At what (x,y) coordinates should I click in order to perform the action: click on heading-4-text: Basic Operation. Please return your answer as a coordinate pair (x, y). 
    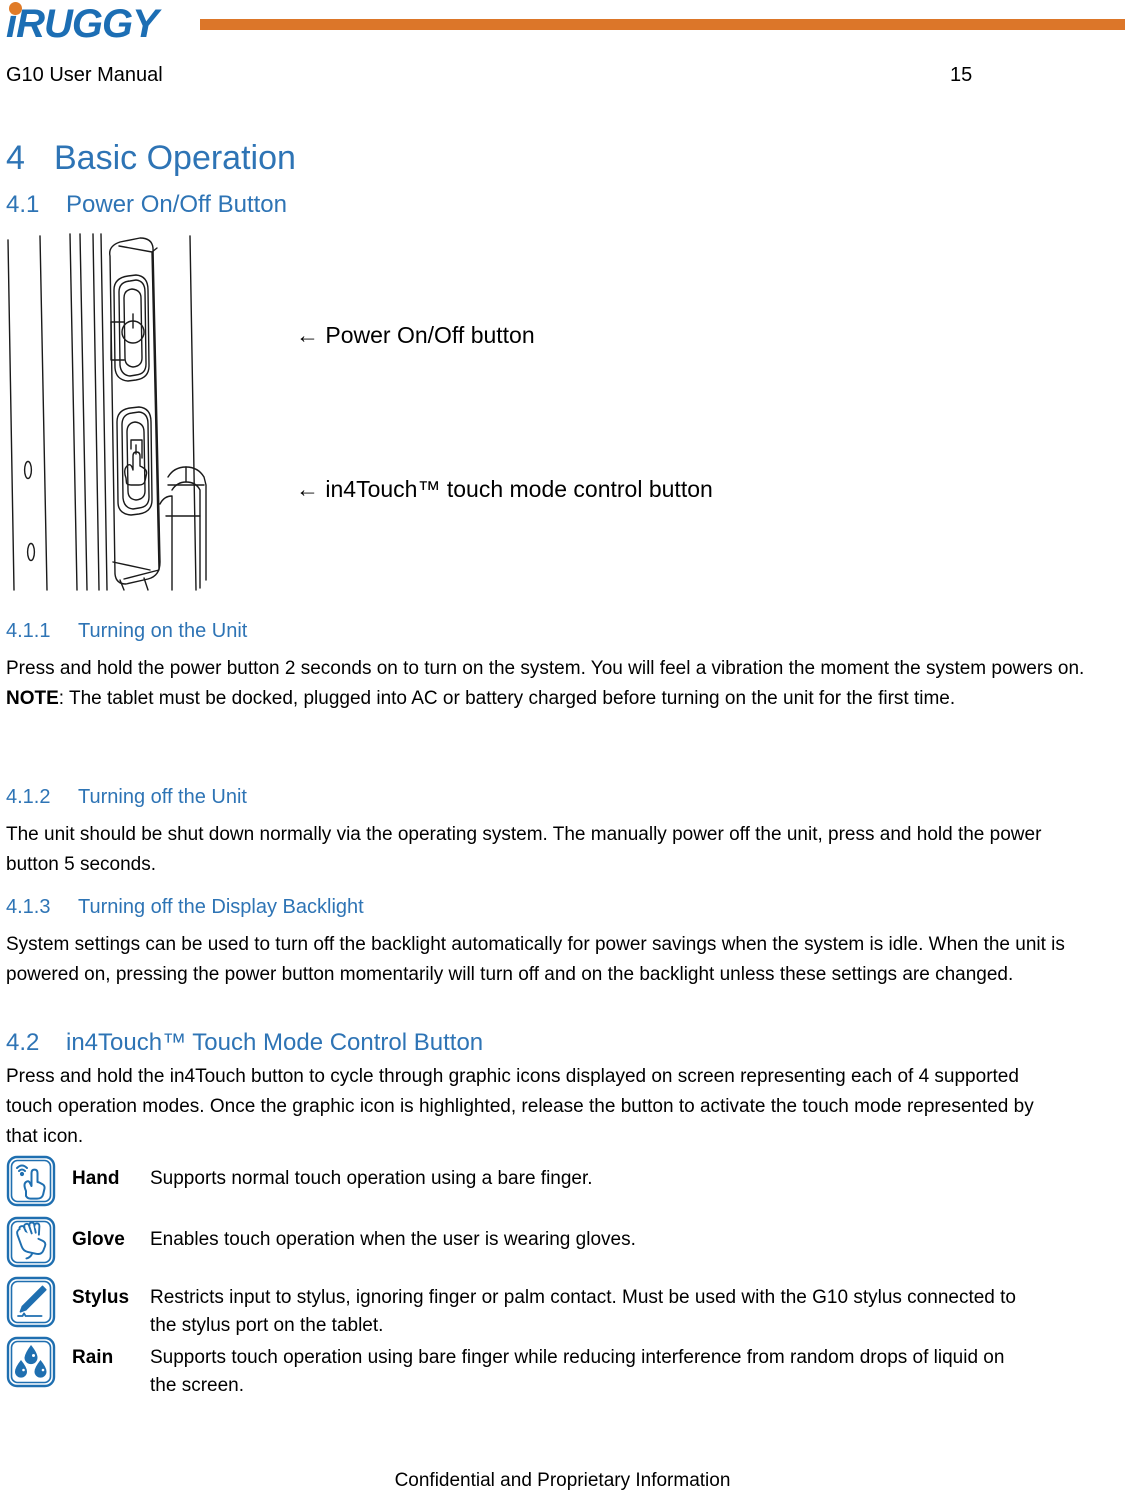
    Looking at the image, I should click on (175, 158).